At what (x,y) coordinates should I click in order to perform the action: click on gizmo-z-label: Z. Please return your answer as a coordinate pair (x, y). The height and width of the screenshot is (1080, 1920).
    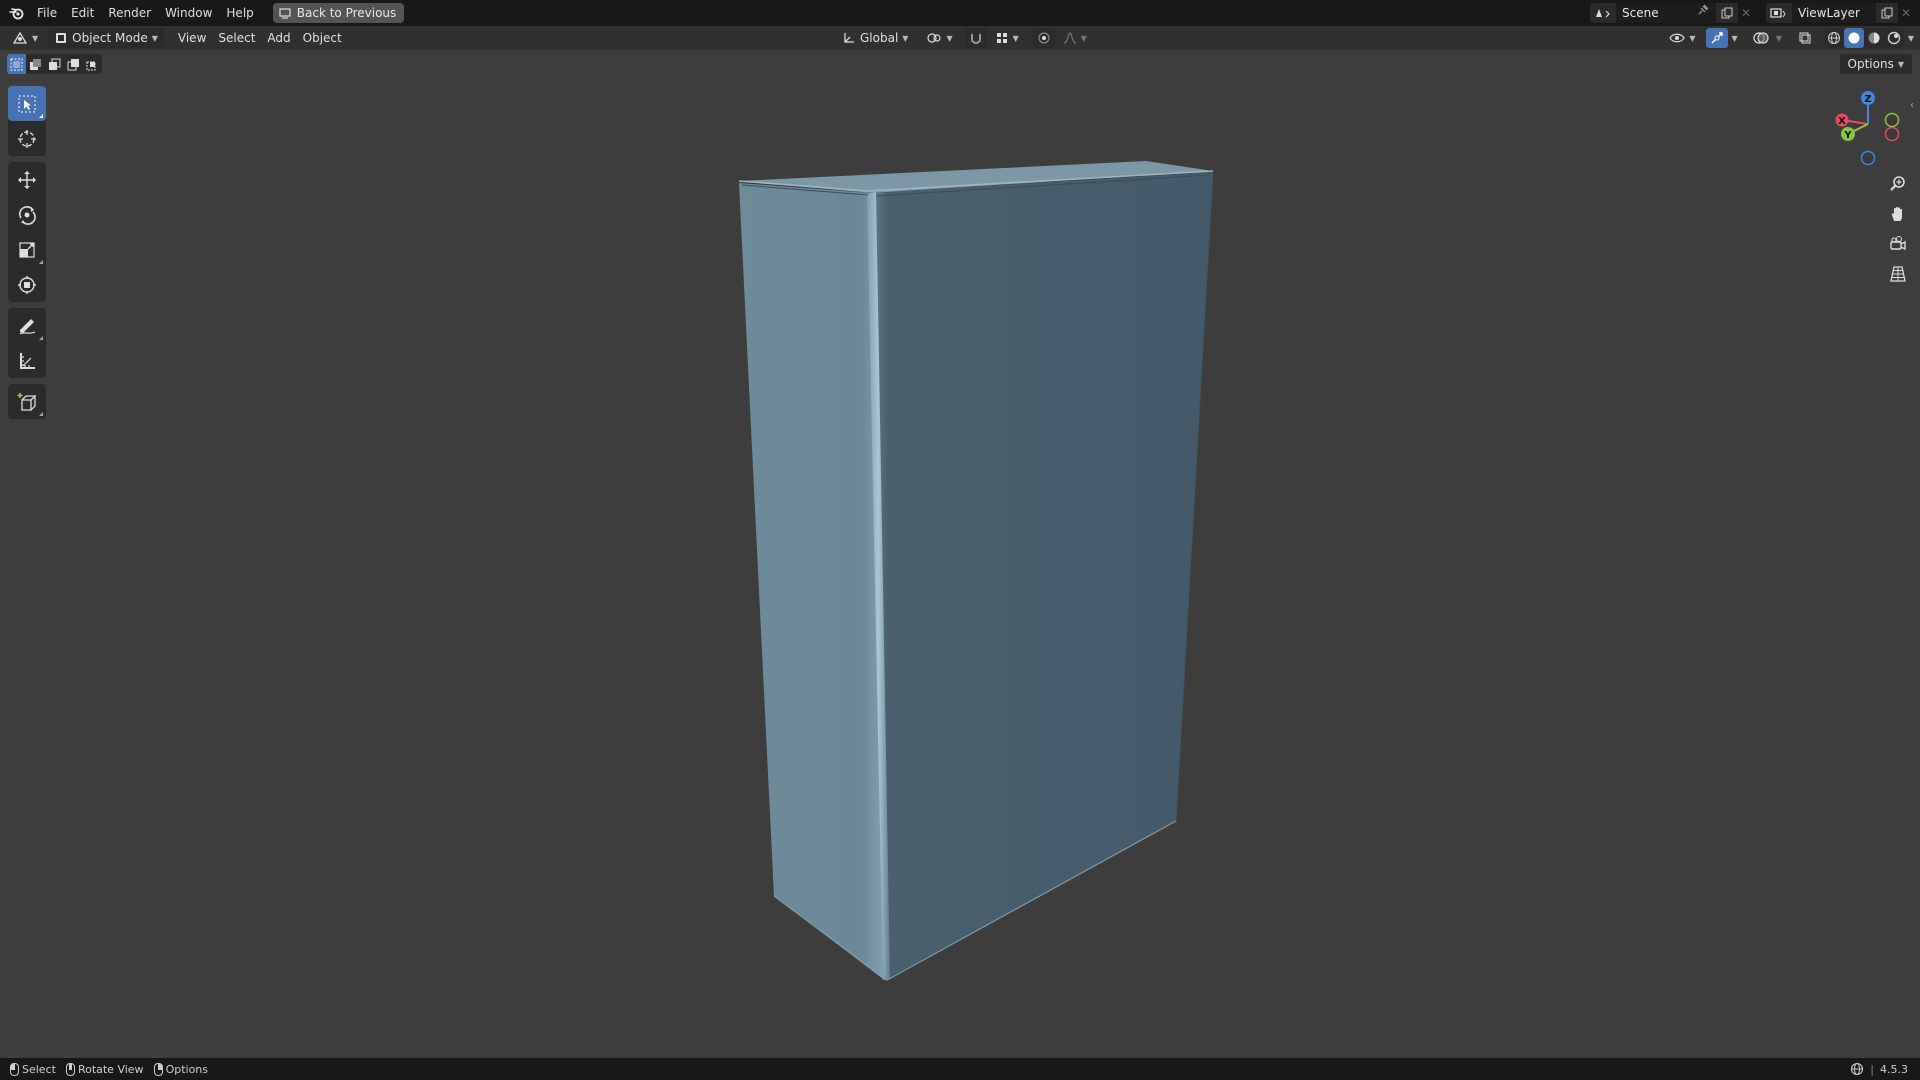
    Looking at the image, I should click on (1867, 99).